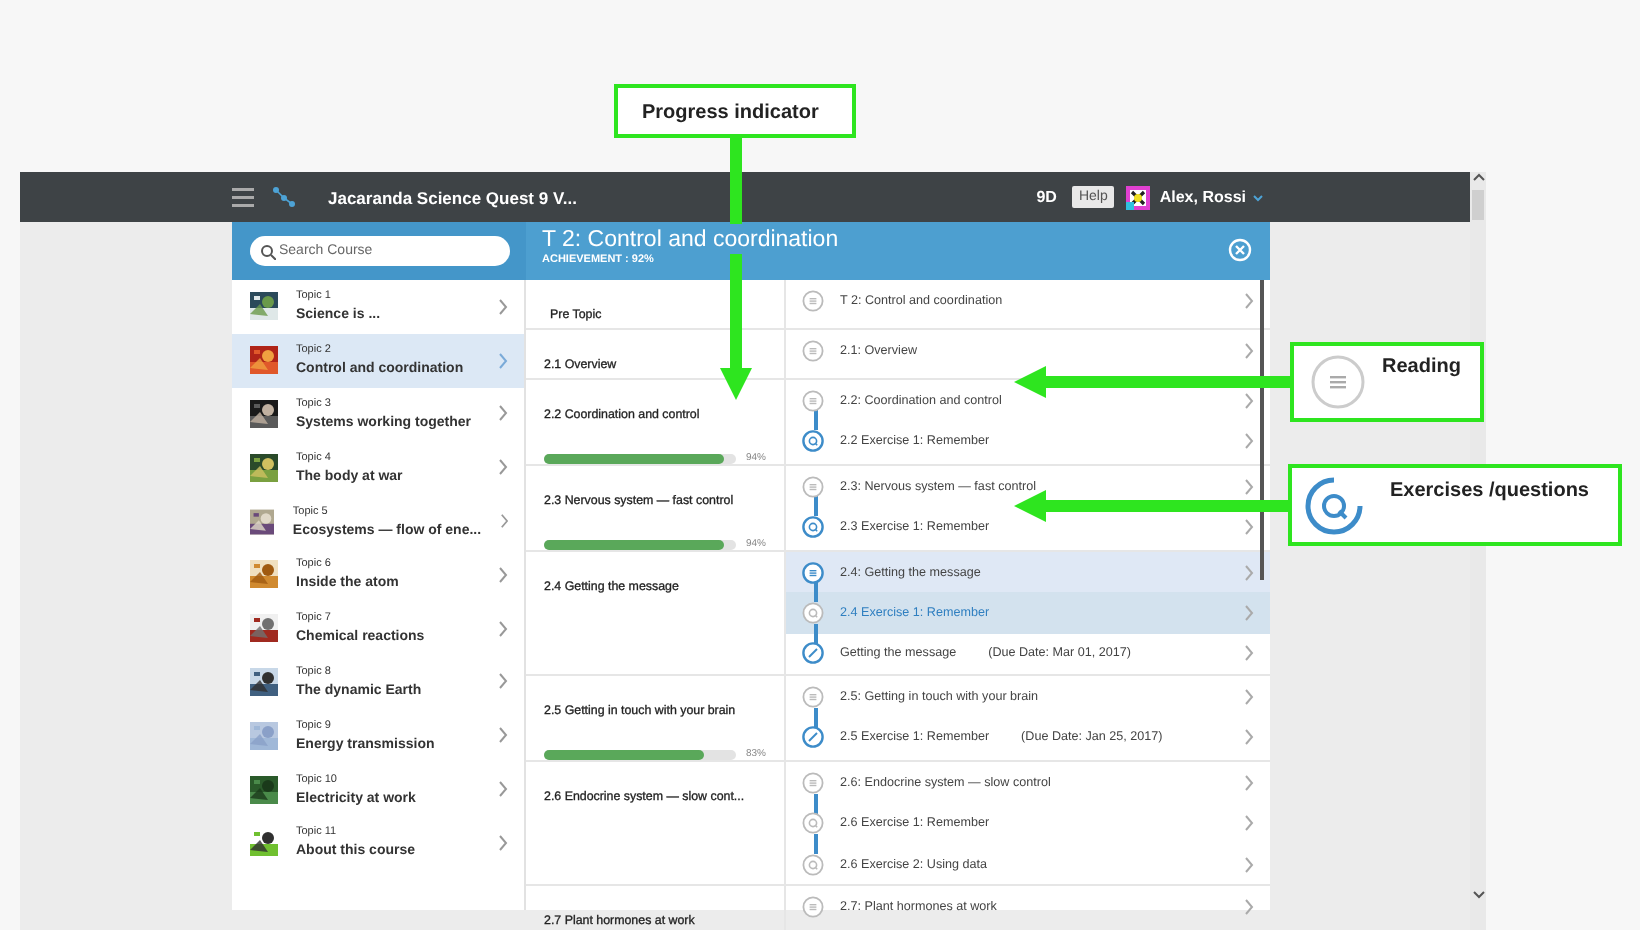 Image resolution: width=1640 pixels, height=930 pixels. What do you see at coordinates (267, 251) in the screenshot?
I see `search-icon` at bounding box center [267, 251].